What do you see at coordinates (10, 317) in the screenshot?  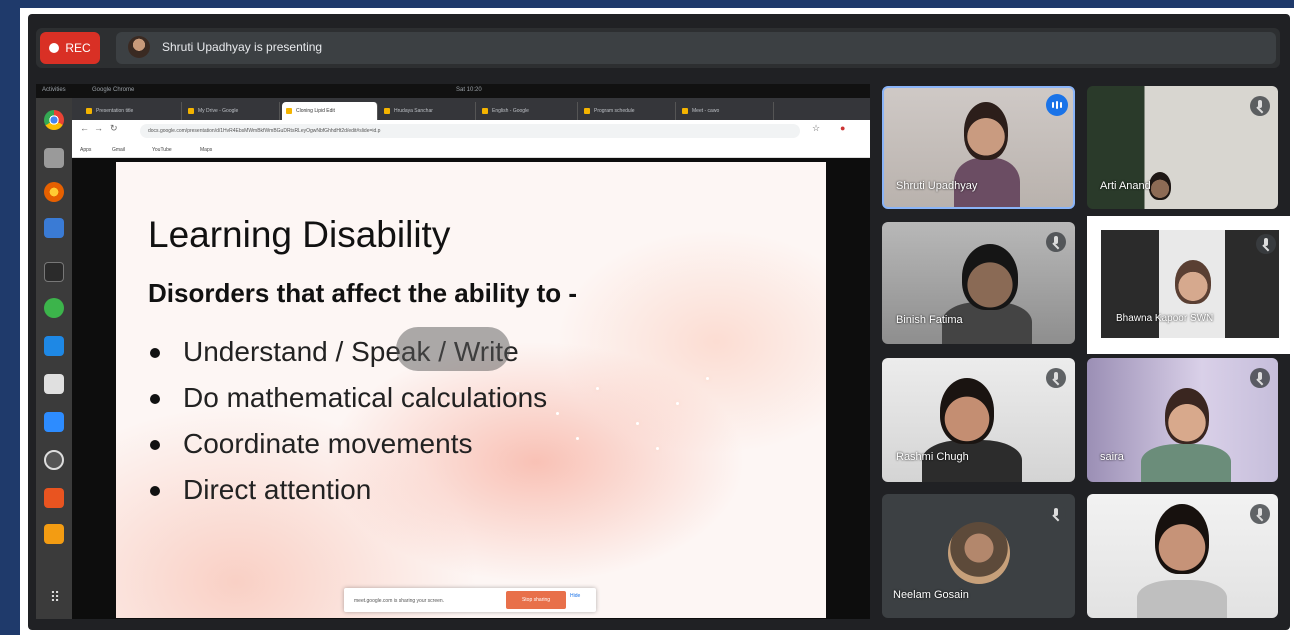 I see `wallpaper-strip` at bounding box center [10, 317].